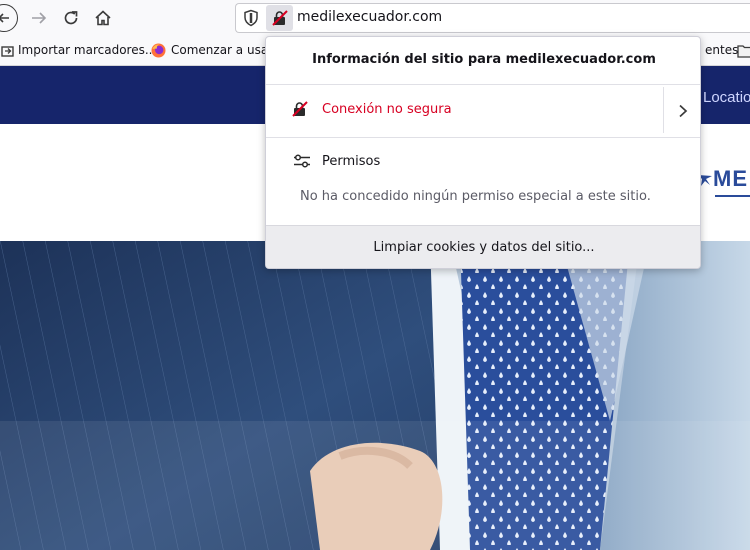 This screenshot has width=750, height=550. What do you see at coordinates (726, 97) in the screenshot?
I see `nav-link-location: Locatio` at bounding box center [726, 97].